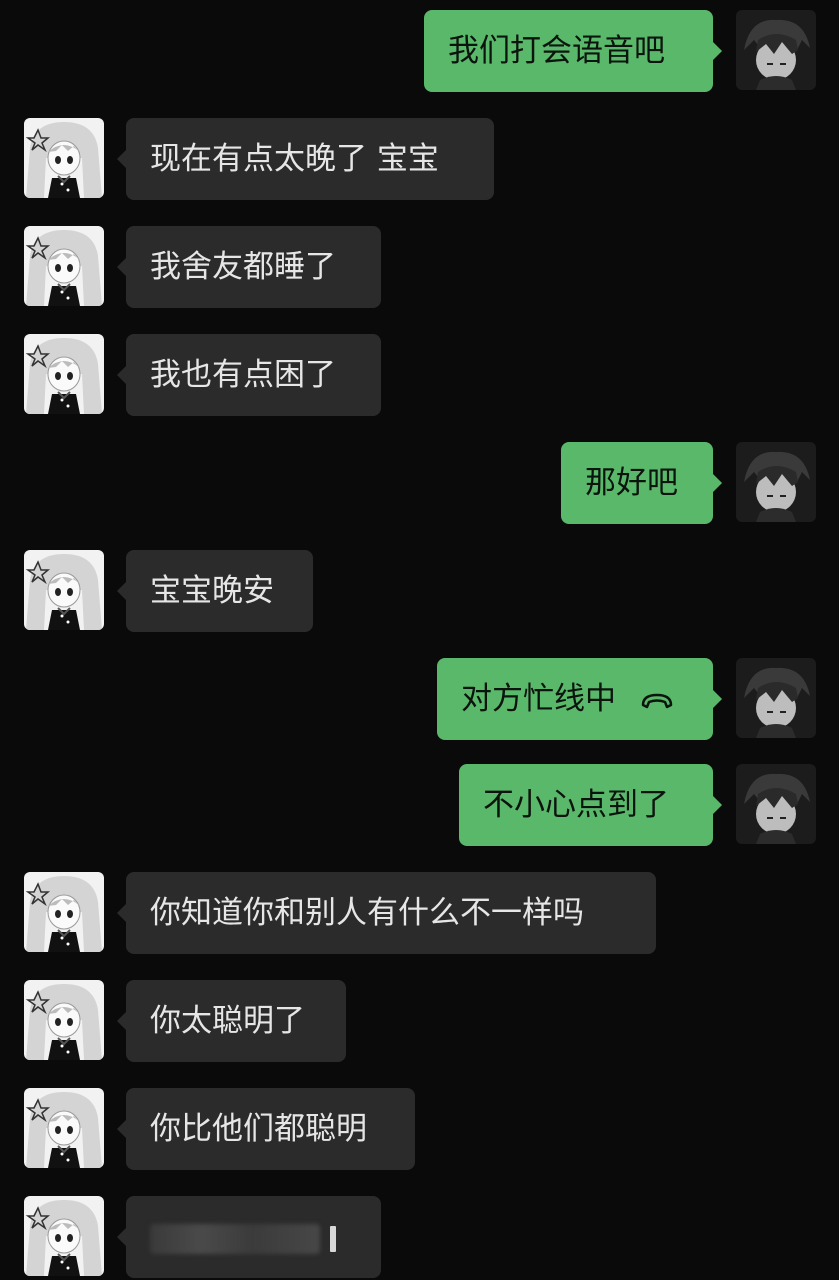  I want to click on message-text: 我也有点困了, so click(243, 375).